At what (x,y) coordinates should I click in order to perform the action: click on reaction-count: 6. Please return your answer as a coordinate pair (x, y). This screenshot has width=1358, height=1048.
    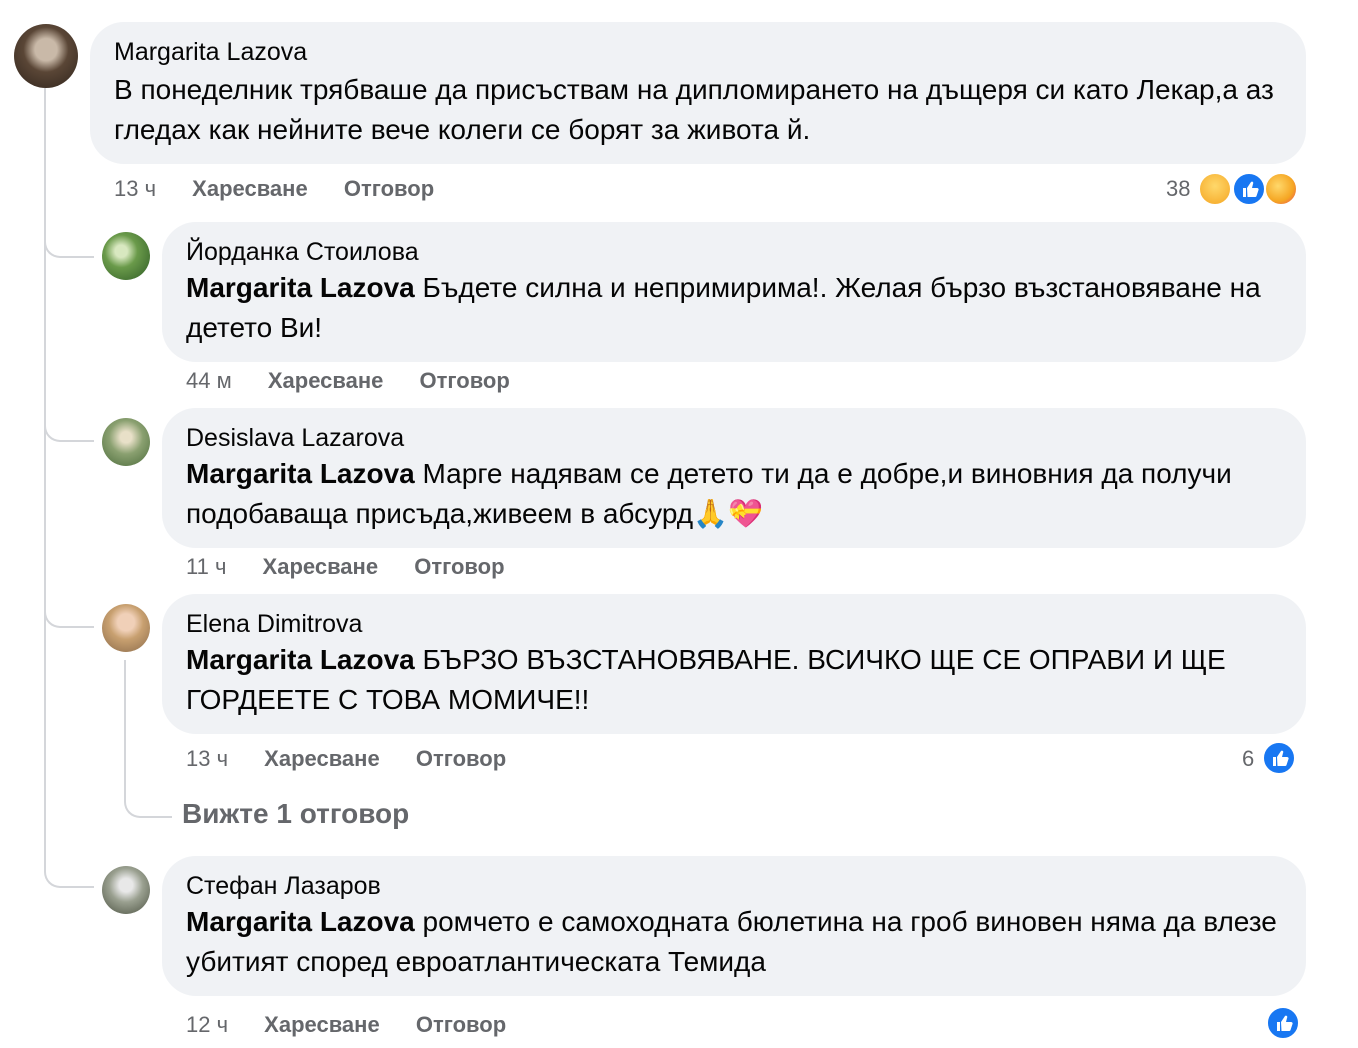
    Looking at the image, I should click on (1248, 759).